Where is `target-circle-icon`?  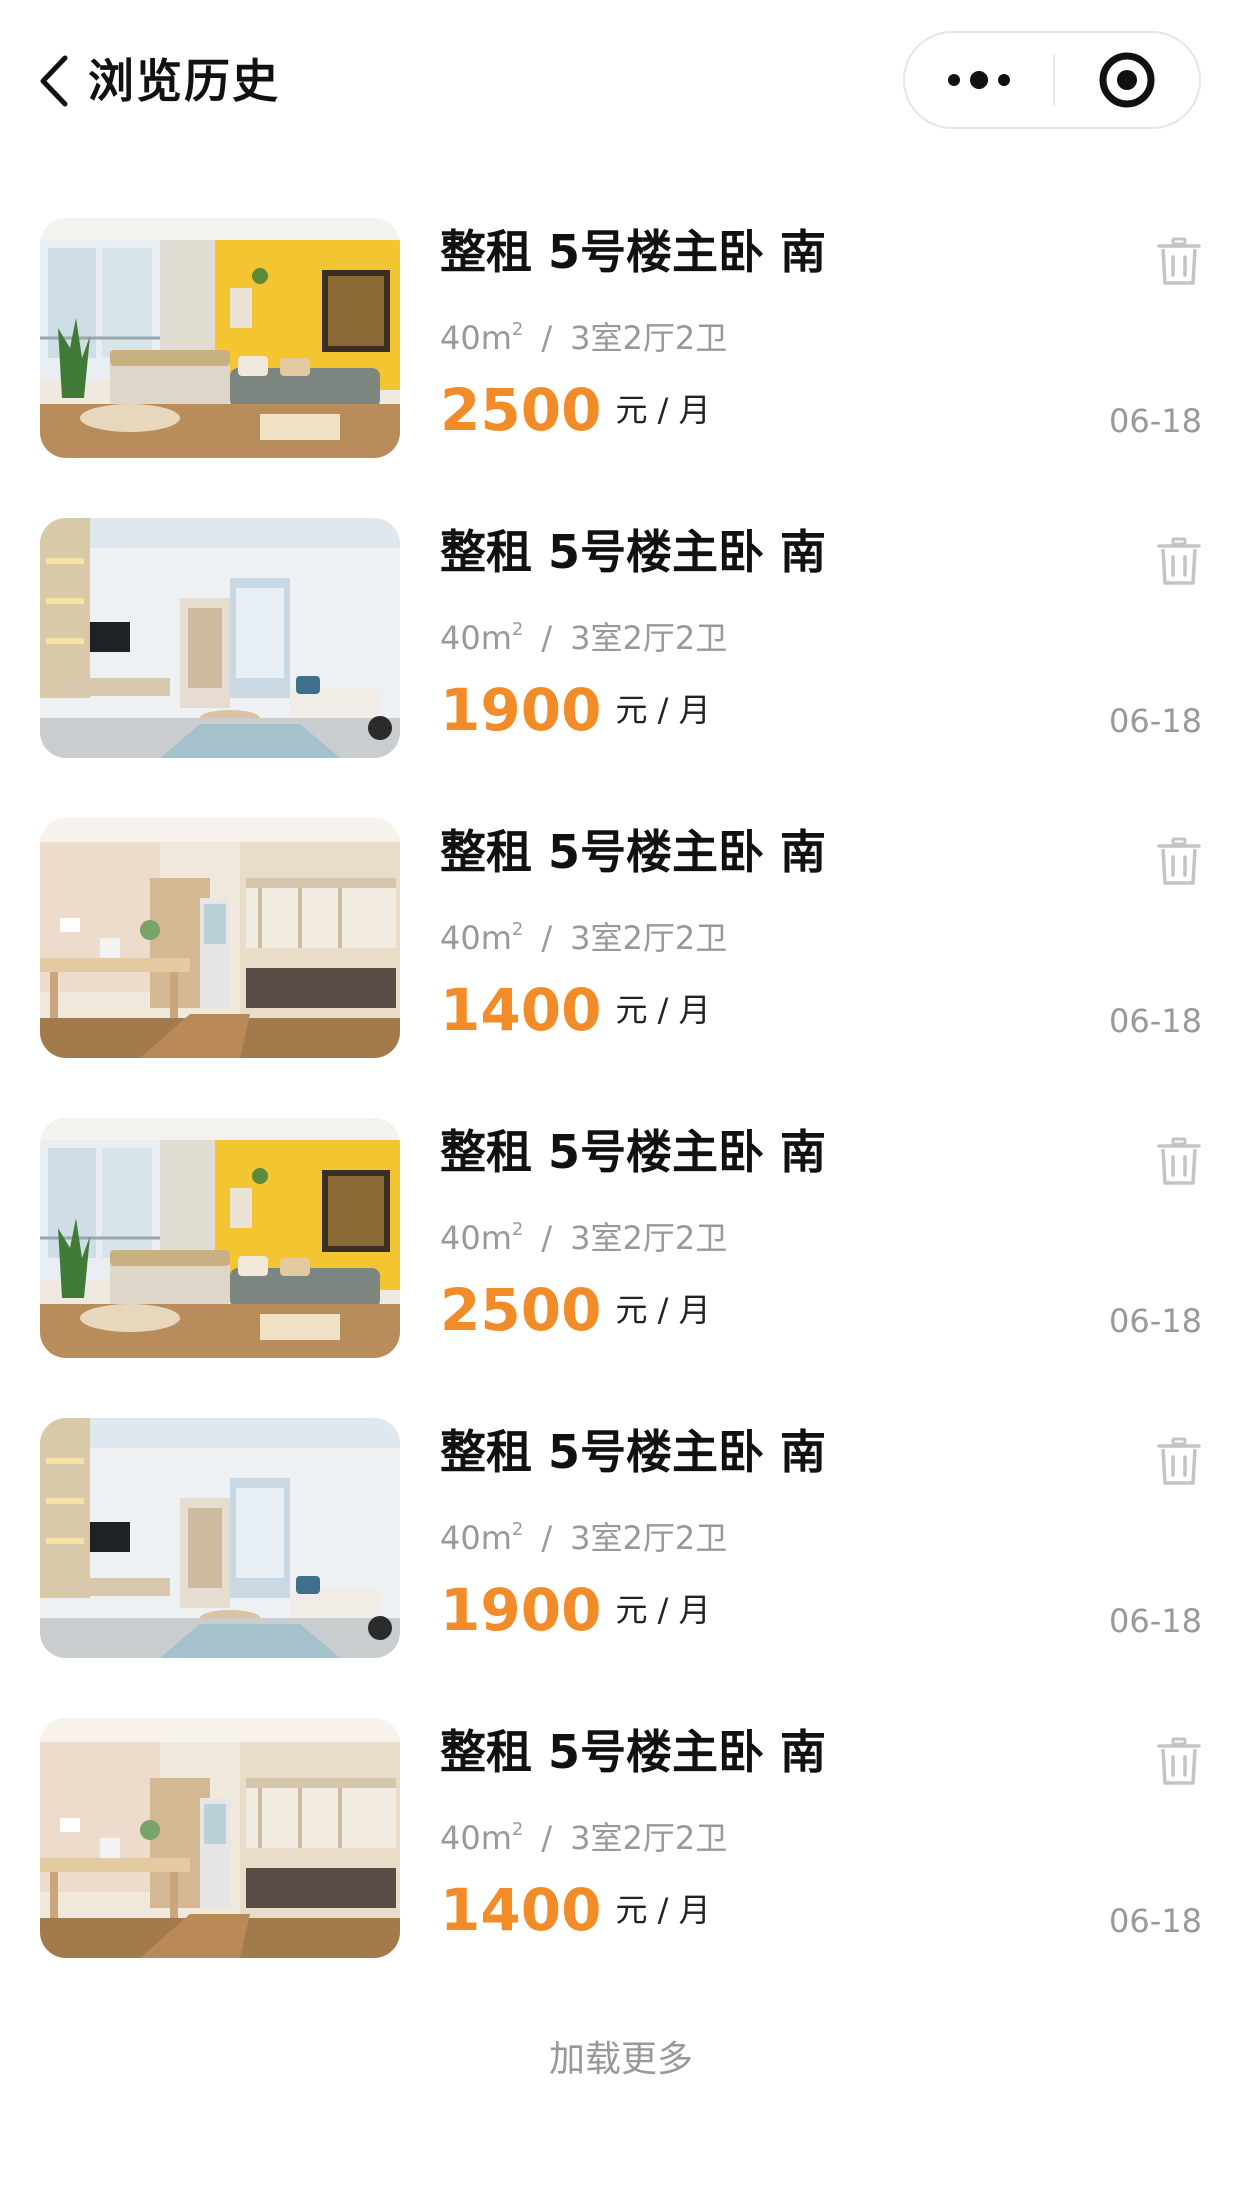 target-circle-icon is located at coordinates (1127, 80).